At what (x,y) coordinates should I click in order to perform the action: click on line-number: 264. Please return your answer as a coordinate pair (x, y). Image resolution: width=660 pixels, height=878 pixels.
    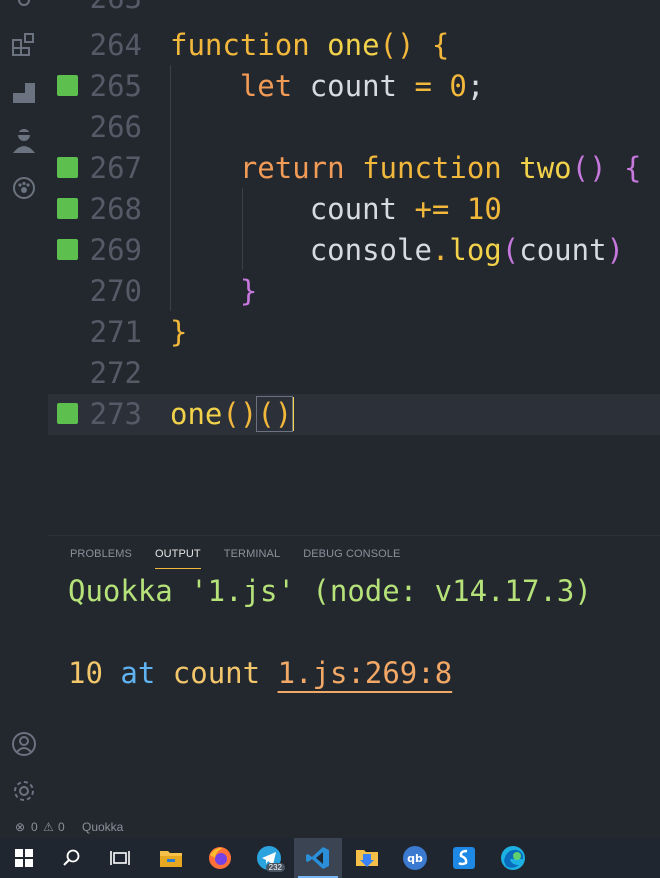
    Looking at the image, I should click on (115, 45).